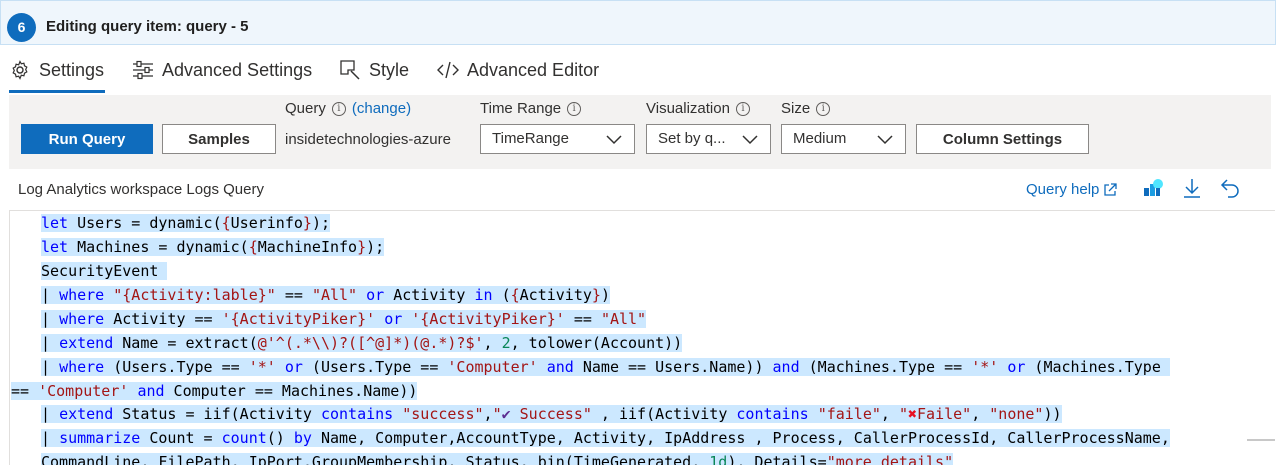 The image size is (1276, 465). Describe the element at coordinates (348, 108) in the screenshot. I see `query-label: Query i (change)` at that location.